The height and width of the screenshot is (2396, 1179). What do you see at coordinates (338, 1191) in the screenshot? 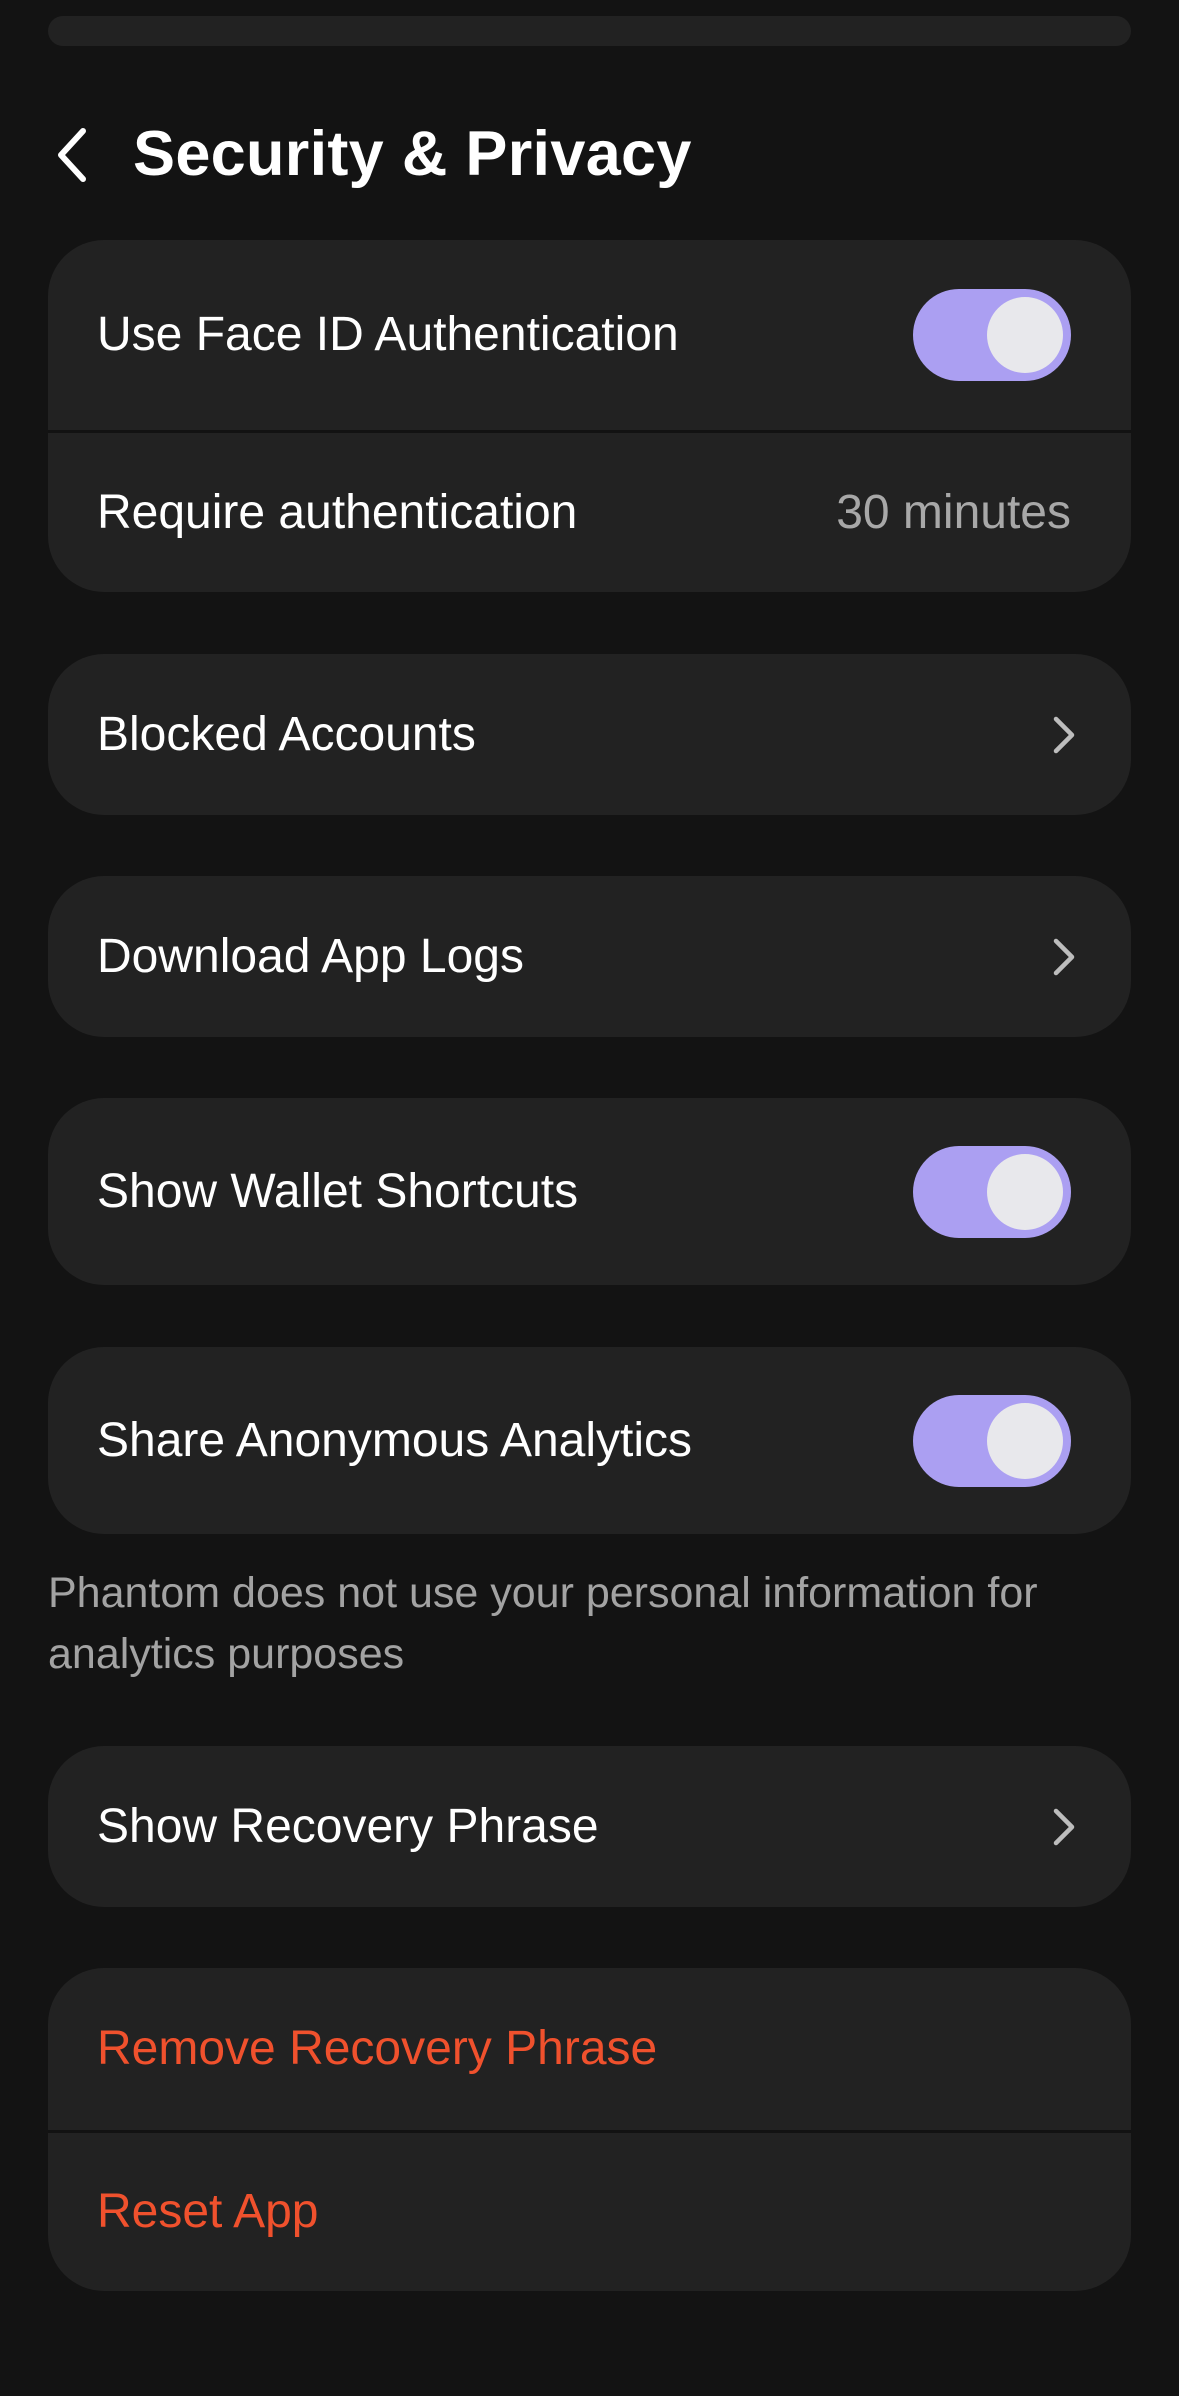
I see `wallet-shortcuts-label: Show Wallet Shortcuts` at bounding box center [338, 1191].